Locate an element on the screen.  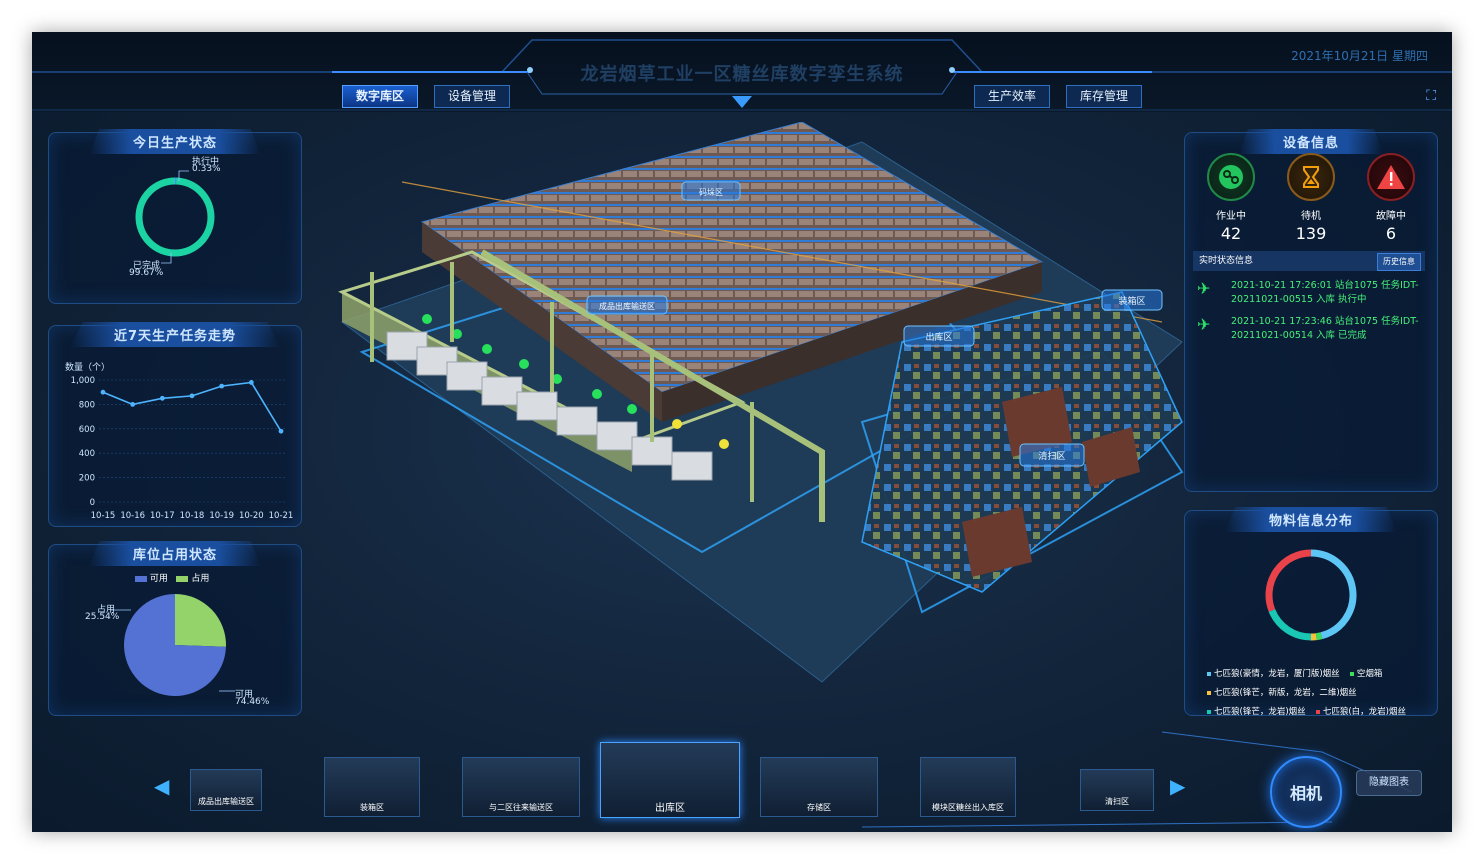
storage-panel: 库位占用状态 可用 占用 占用 25.54% 可用 74.46% is located at coordinates (175, 628).